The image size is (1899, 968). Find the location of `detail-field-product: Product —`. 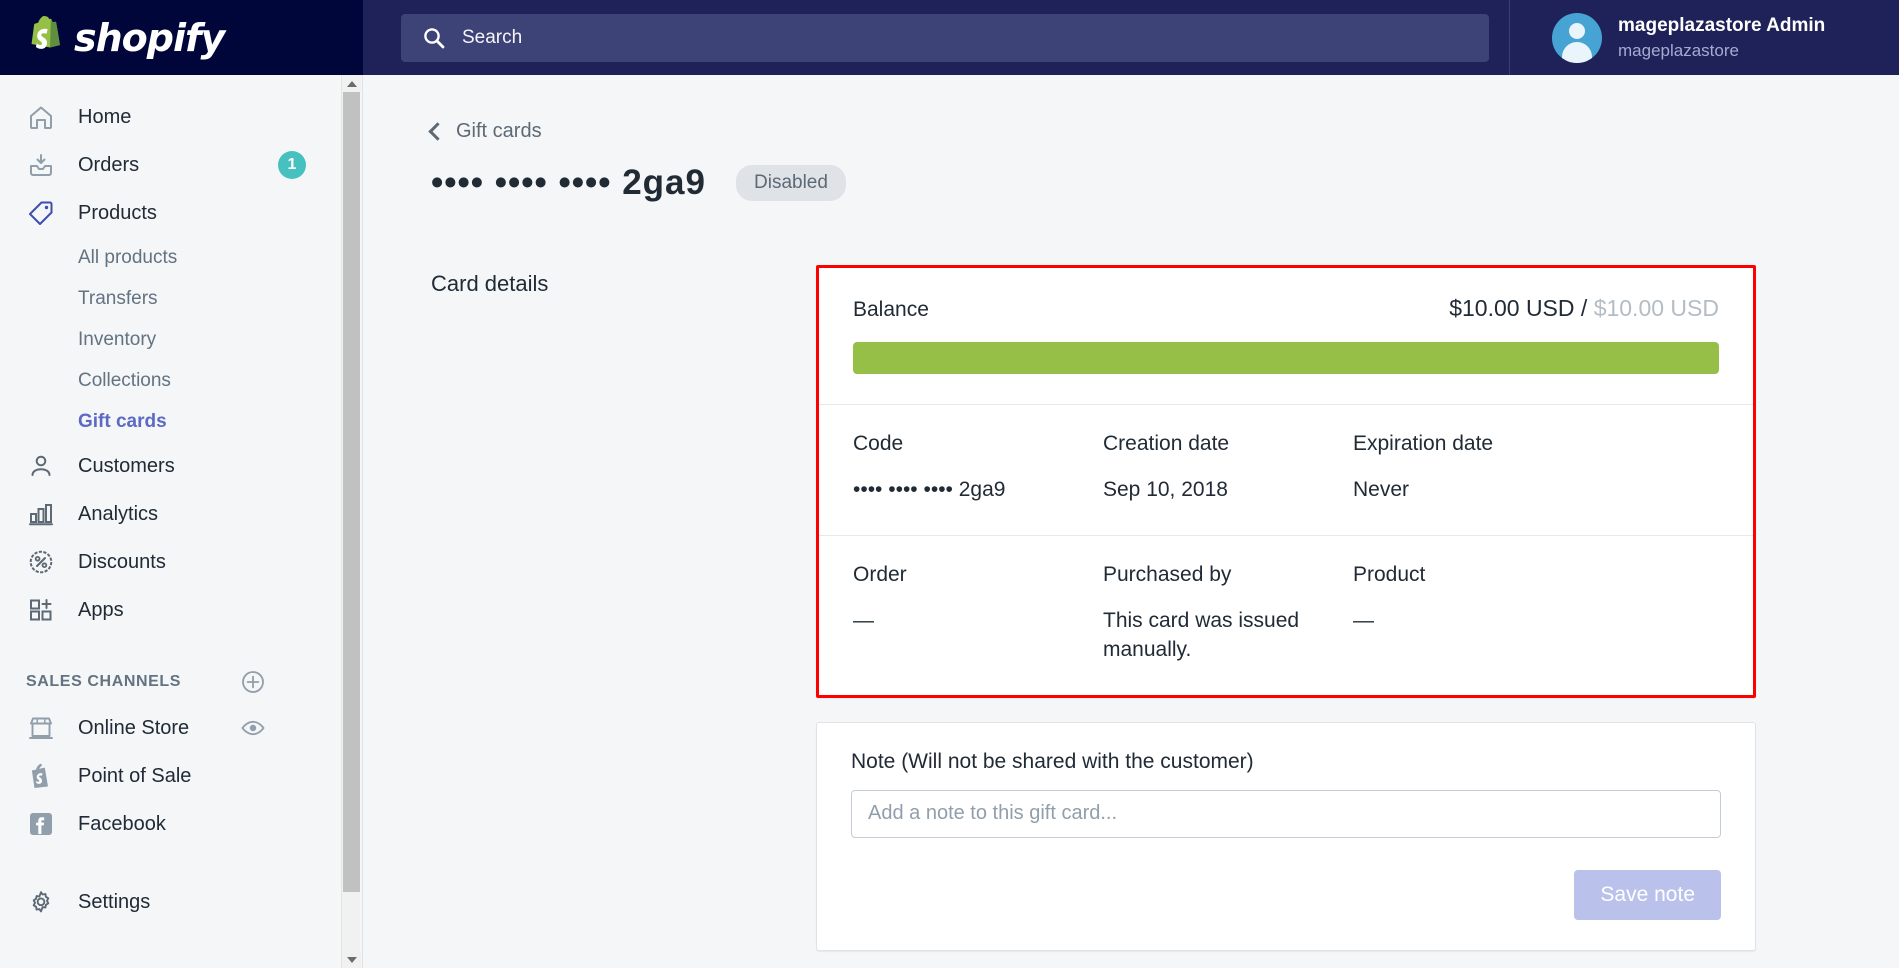

detail-field-product: Product — is located at coordinates (1478, 614).